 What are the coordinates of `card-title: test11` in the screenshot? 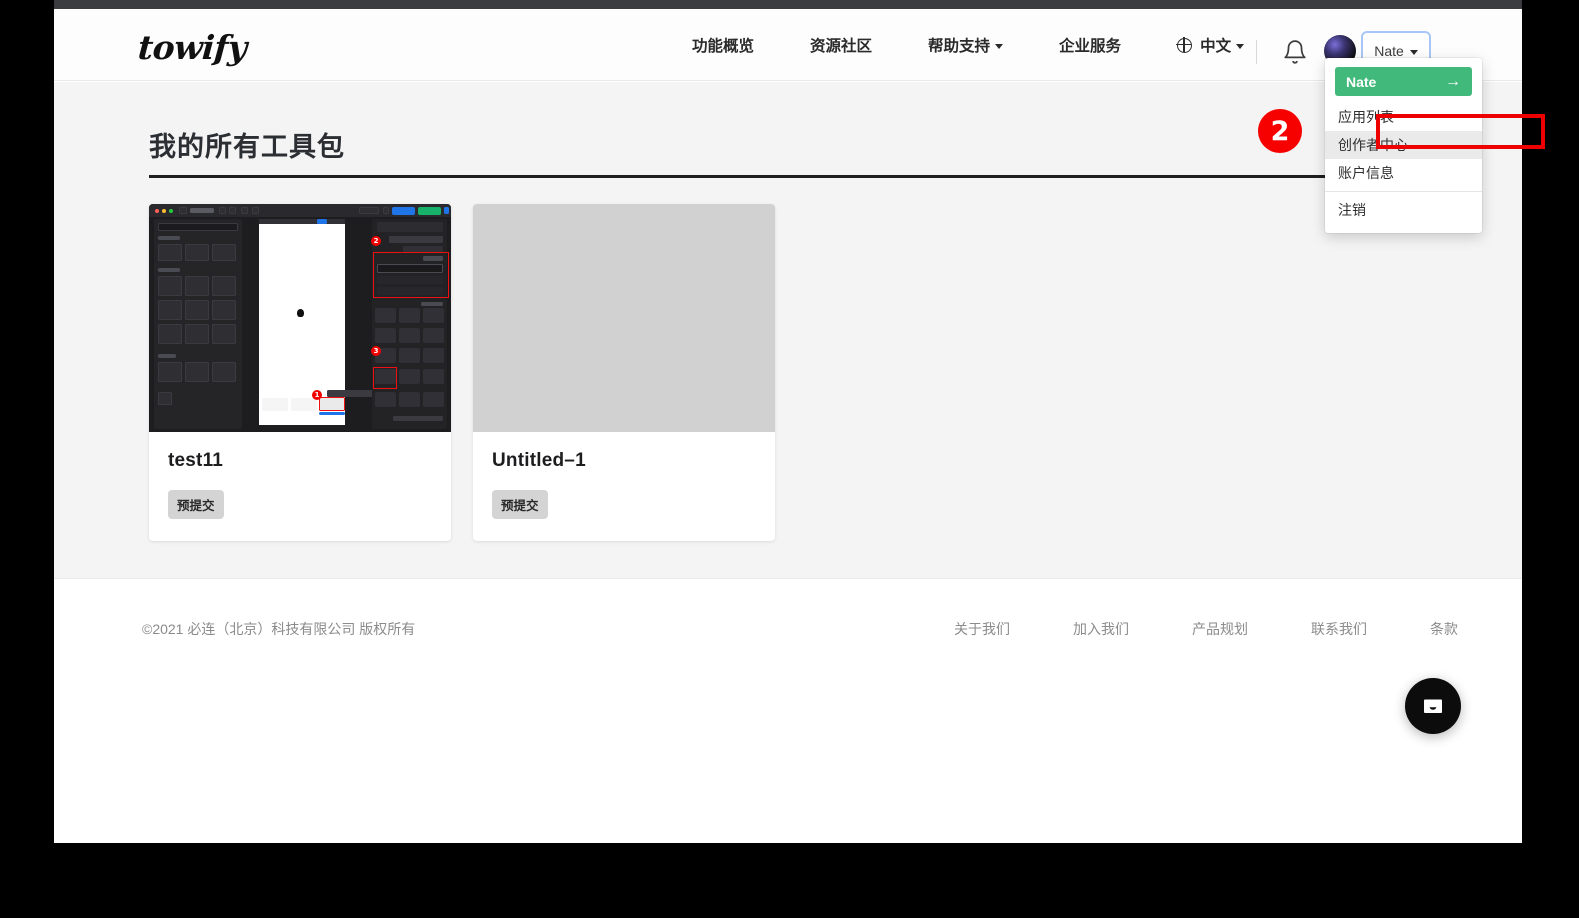 It's located at (196, 460).